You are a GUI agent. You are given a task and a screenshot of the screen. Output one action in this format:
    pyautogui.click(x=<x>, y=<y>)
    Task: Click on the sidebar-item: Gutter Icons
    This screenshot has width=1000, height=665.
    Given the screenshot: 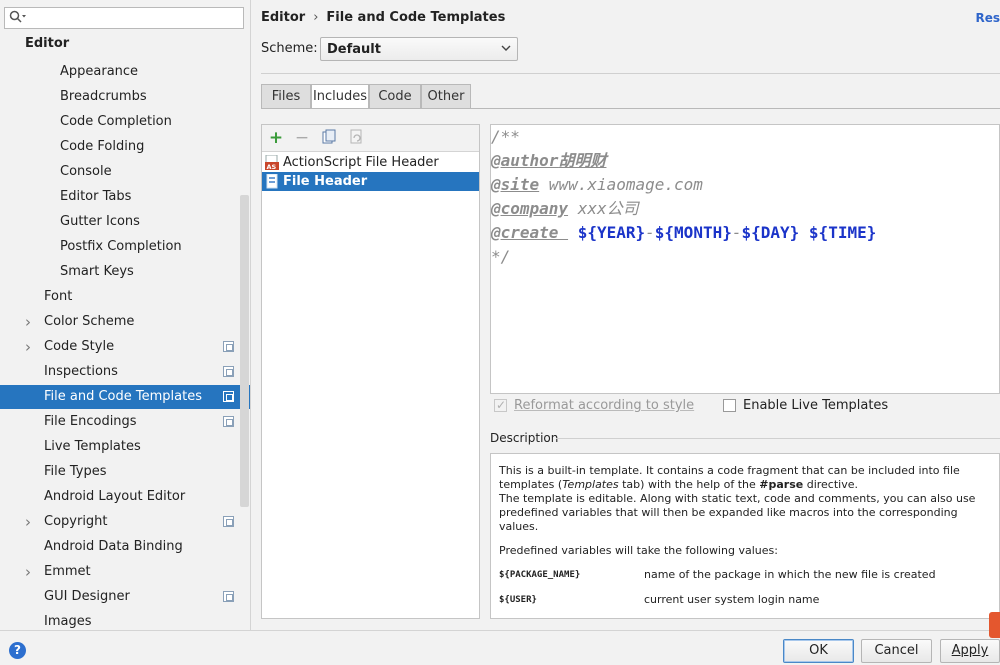 What is the action you would take?
    pyautogui.click(x=125, y=222)
    